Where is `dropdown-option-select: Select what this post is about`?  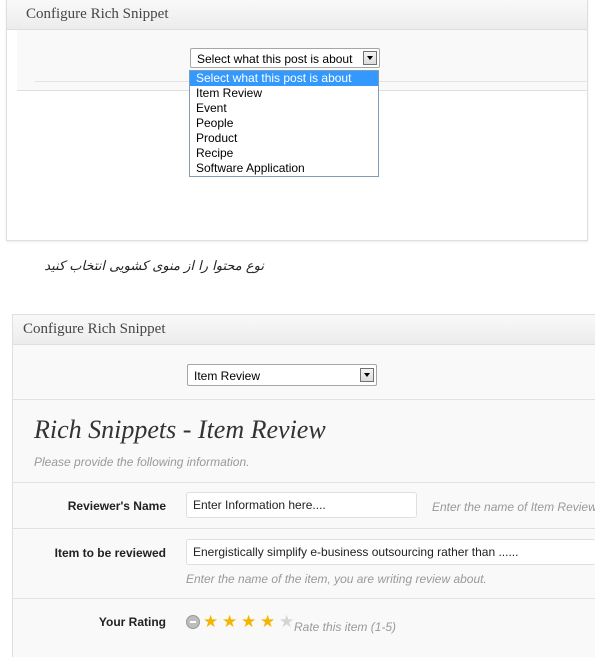
dropdown-option-select: Select what this post is about is located at coordinates (284, 78).